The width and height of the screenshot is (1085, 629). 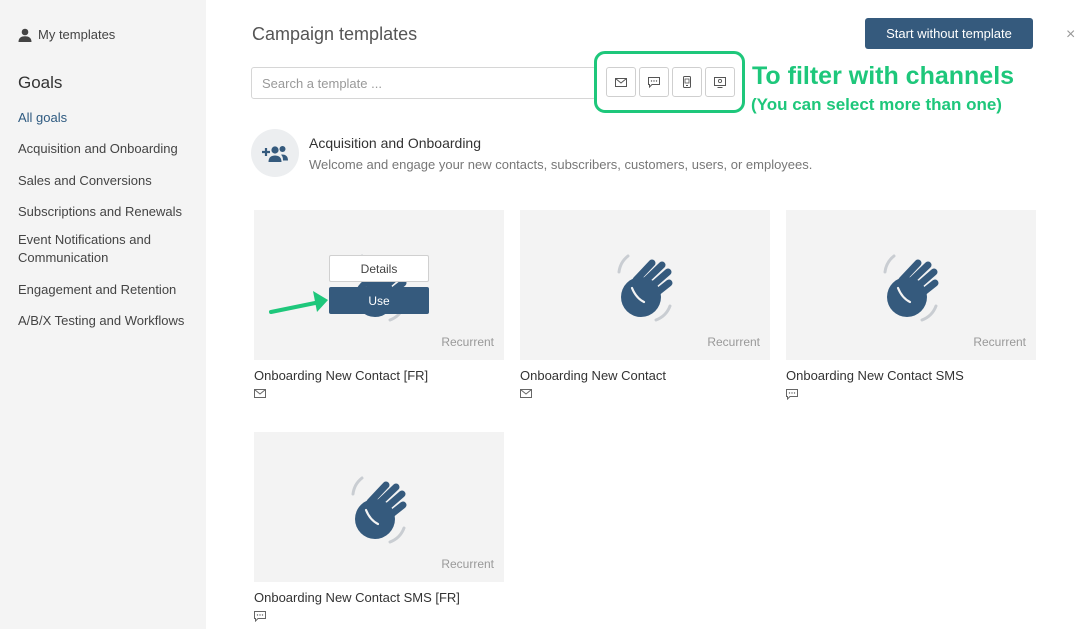 What do you see at coordinates (108, 118) in the screenshot?
I see `goal-item-all: All goals` at bounding box center [108, 118].